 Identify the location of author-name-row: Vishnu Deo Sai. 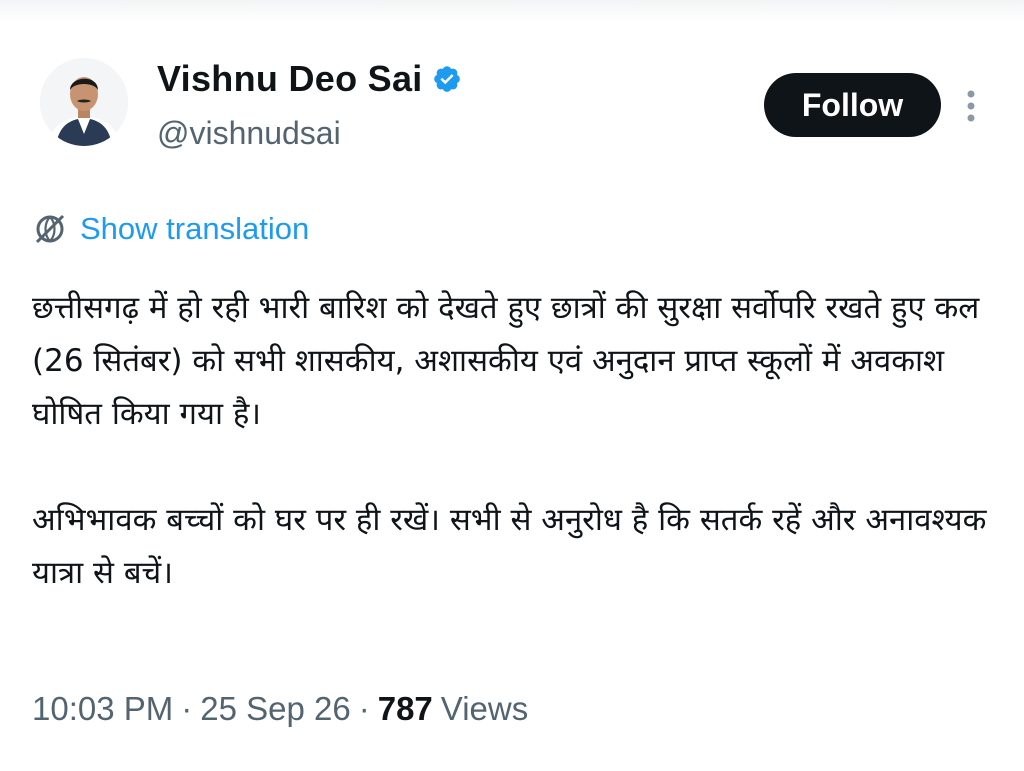
(309, 79).